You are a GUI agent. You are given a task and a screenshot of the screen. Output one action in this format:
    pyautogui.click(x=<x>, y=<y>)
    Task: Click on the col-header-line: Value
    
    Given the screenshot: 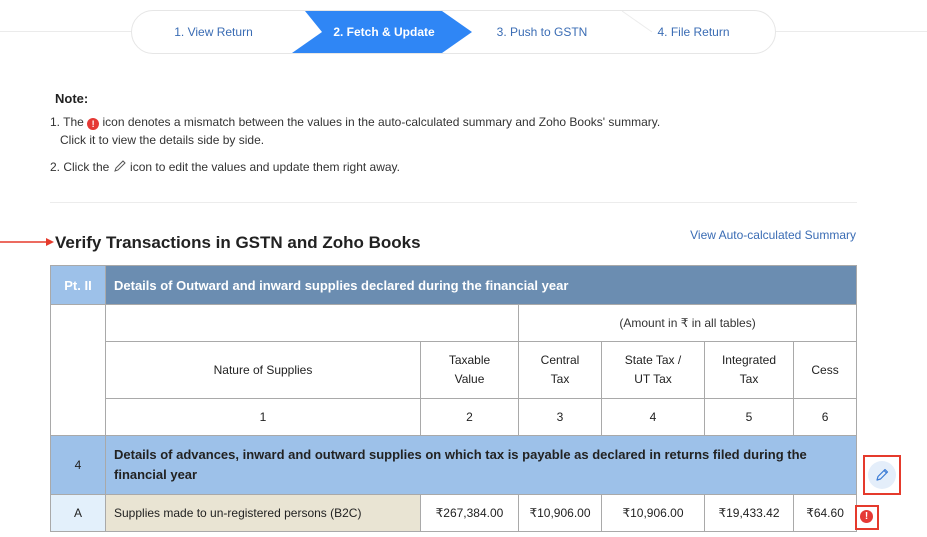 What is the action you would take?
    pyautogui.click(x=469, y=379)
    